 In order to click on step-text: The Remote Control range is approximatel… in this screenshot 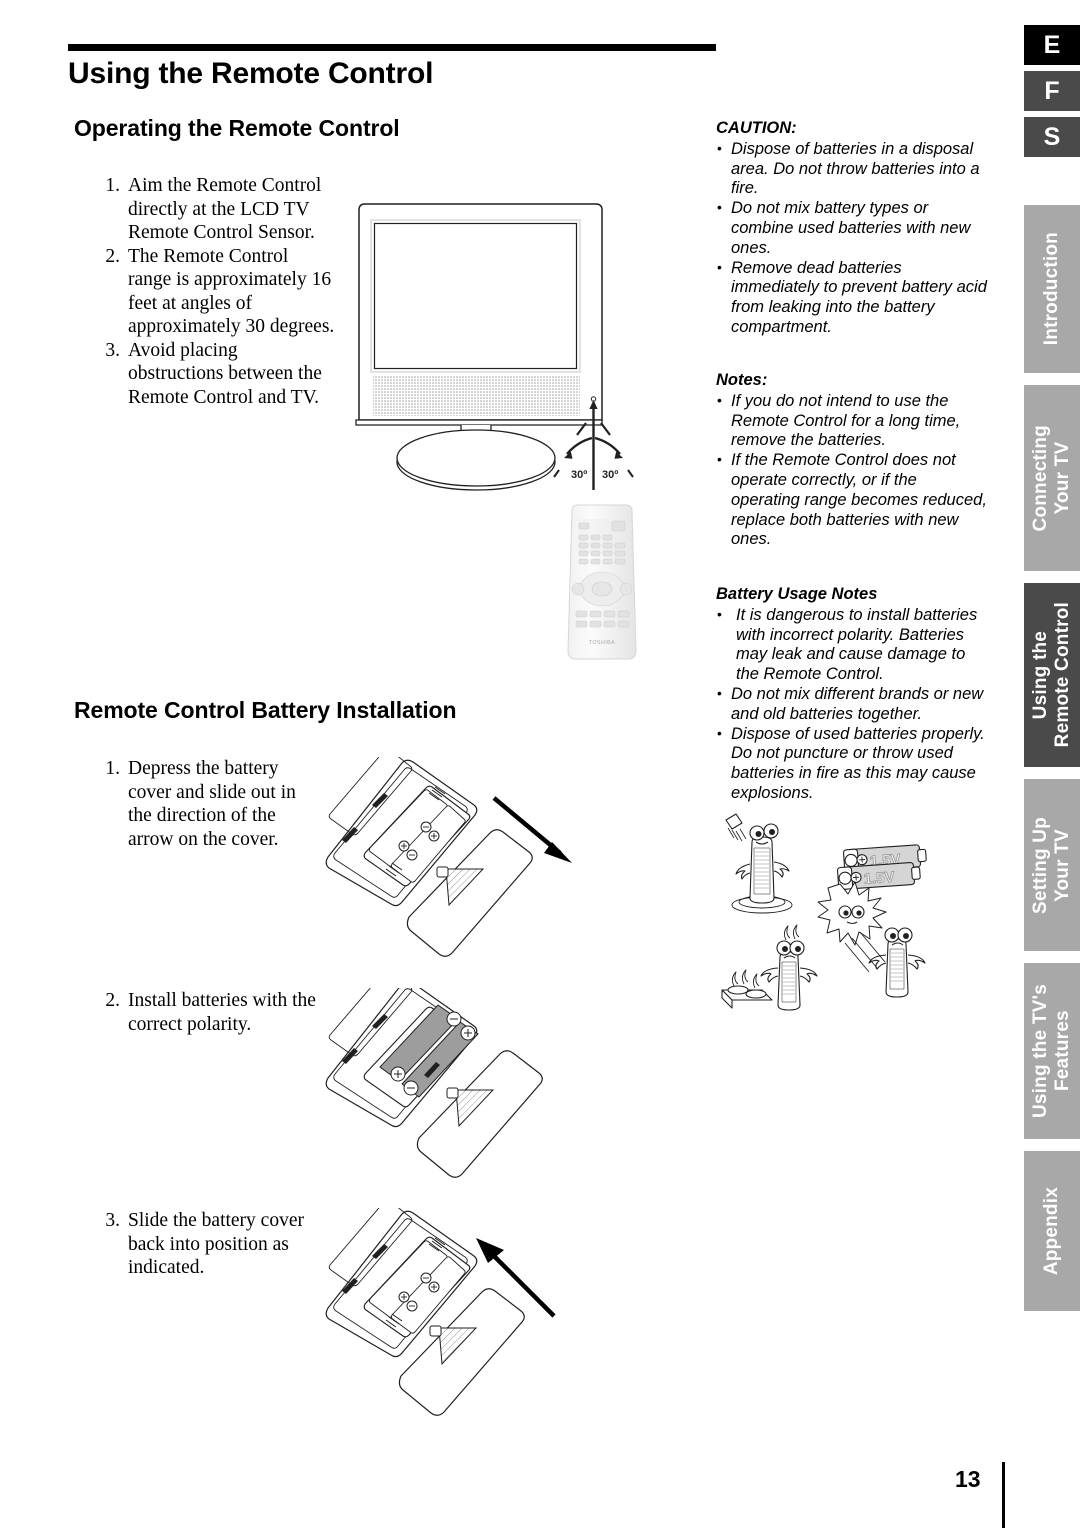, I will do `click(231, 291)`.